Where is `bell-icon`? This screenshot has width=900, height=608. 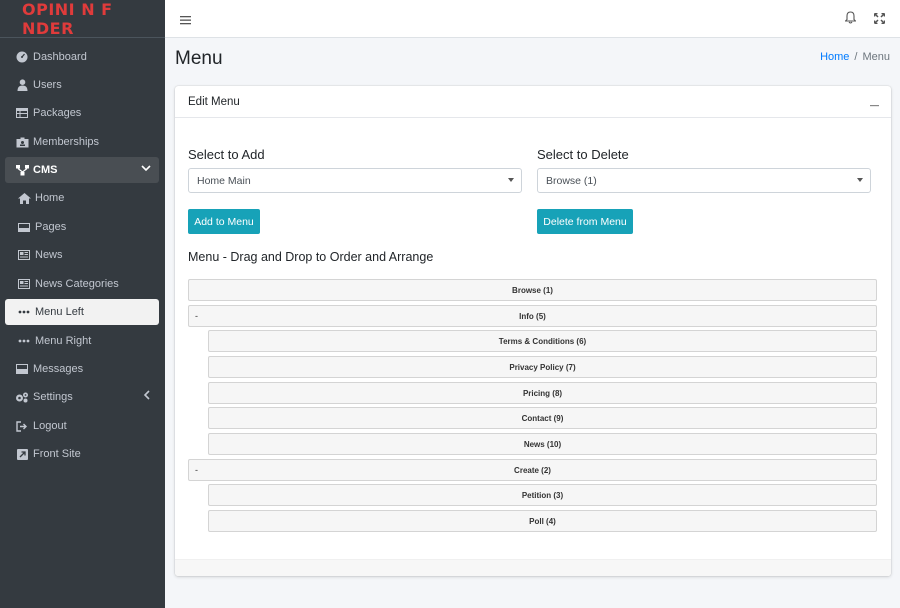
bell-icon is located at coordinates (850, 20).